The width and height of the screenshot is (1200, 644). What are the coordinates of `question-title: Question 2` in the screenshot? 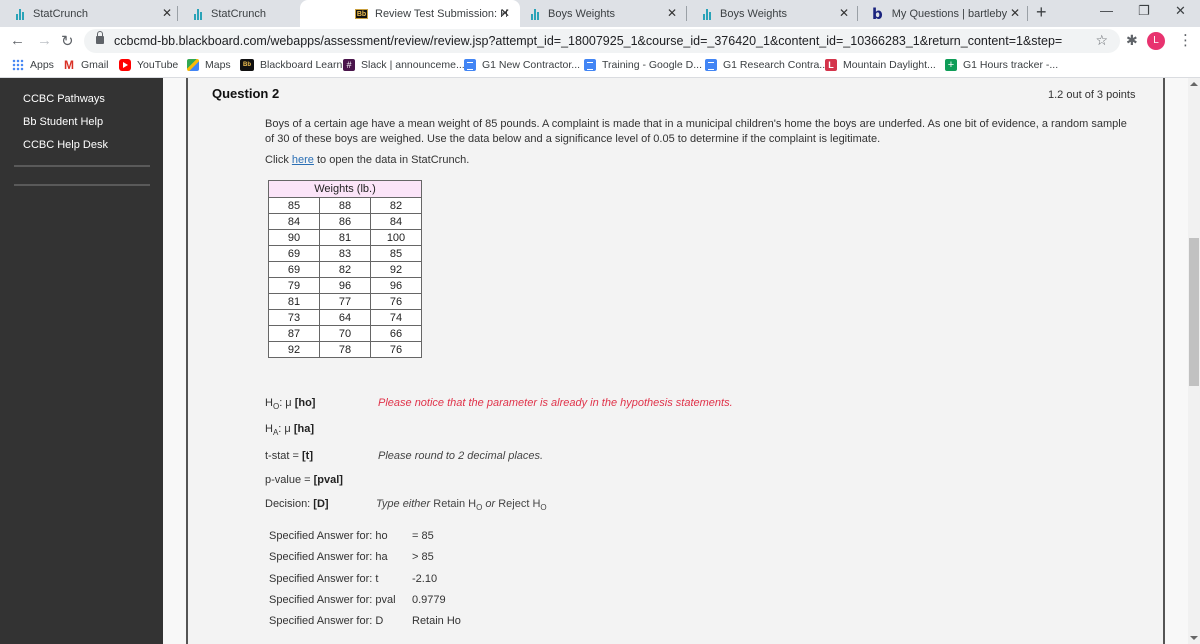 It's located at (246, 93).